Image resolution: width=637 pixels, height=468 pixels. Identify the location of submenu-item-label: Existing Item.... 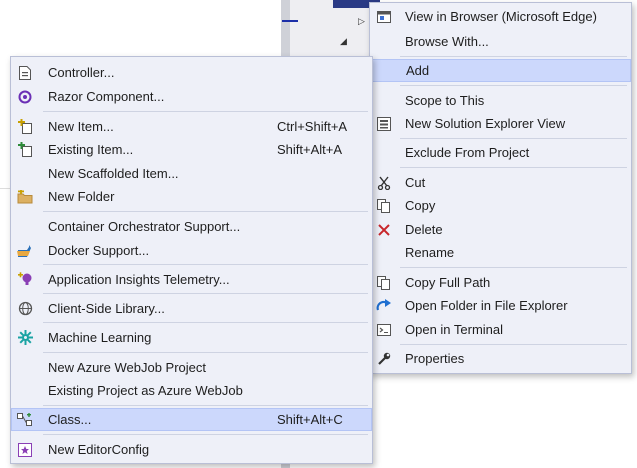
(91, 149).